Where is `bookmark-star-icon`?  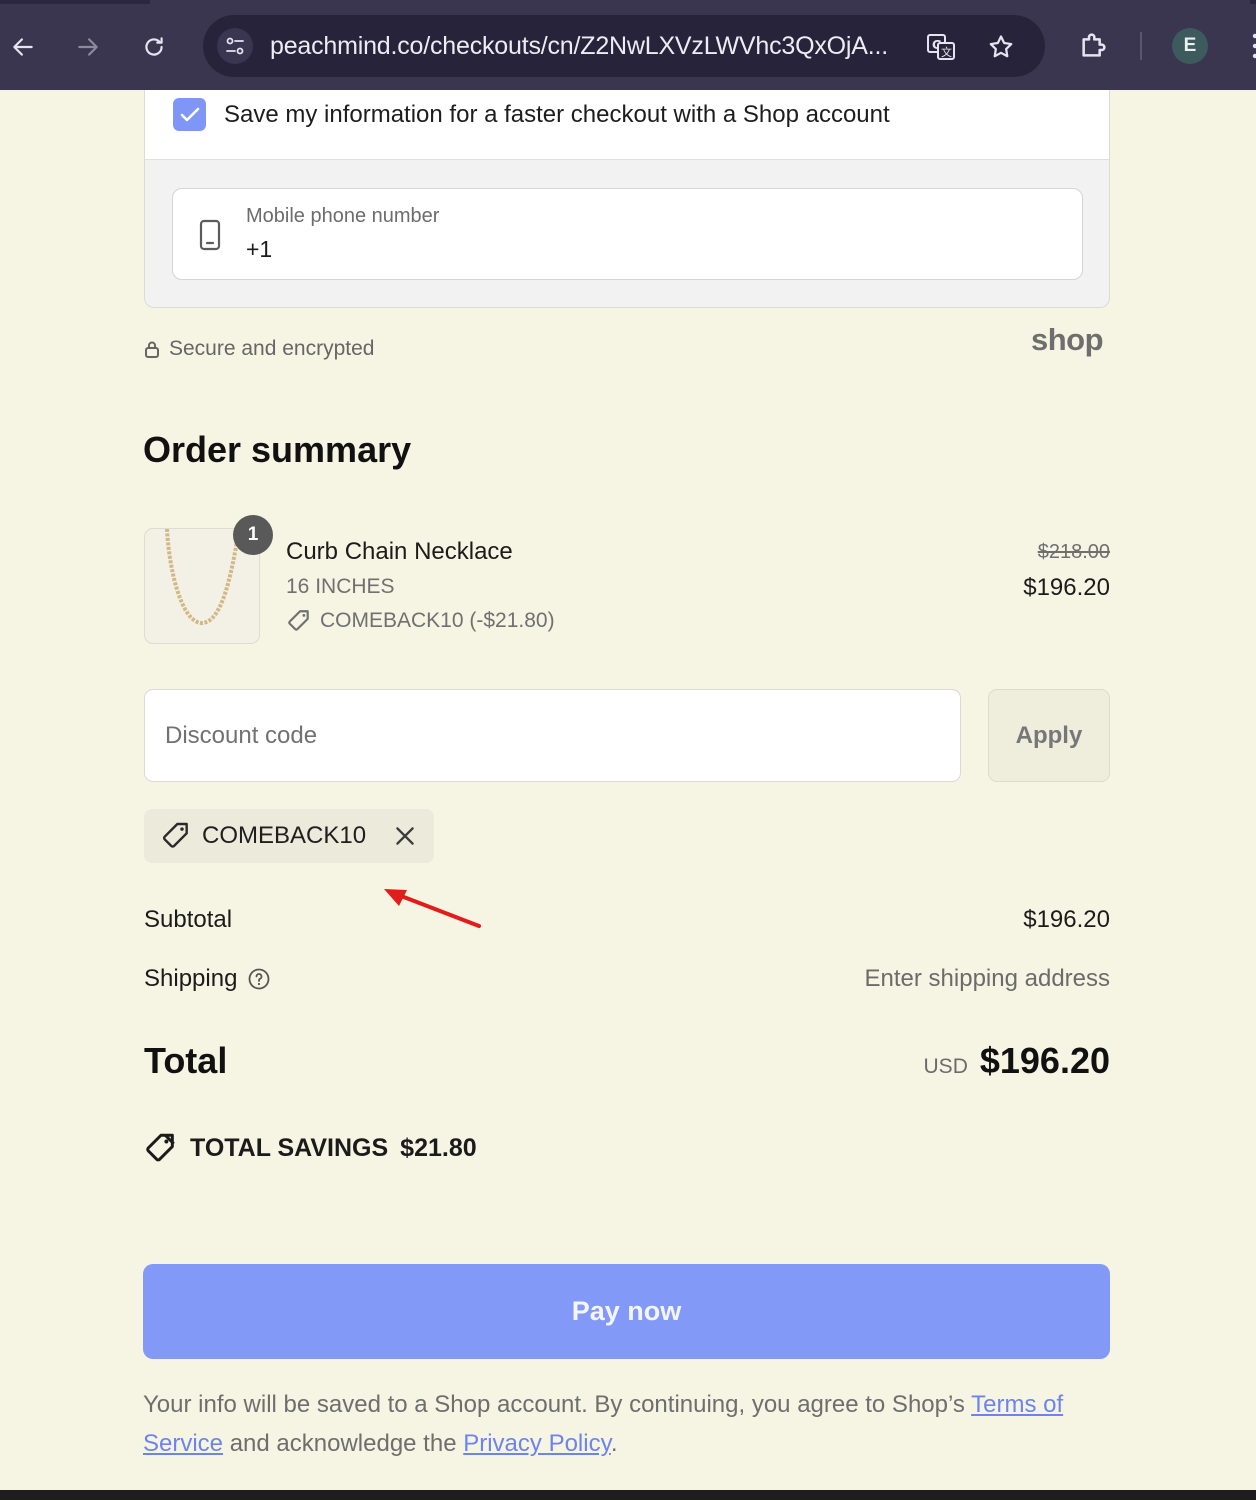
bookmark-star-icon is located at coordinates (1001, 47).